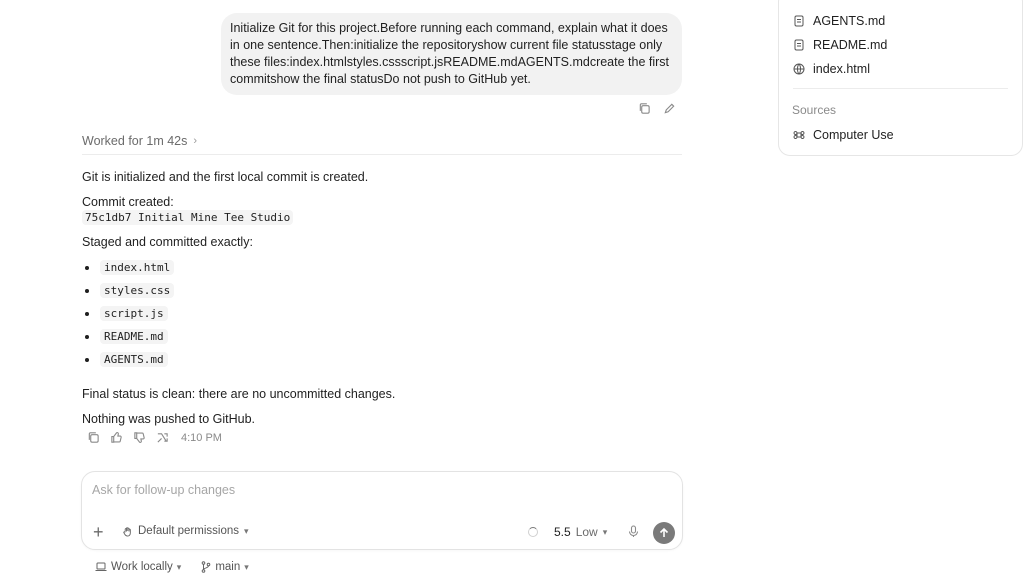 Image resolution: width=1024 pixels, height=578 pixels. What do you see at coordinates (799, 69) in the screenshot?
I see `globe-icon` at bounding box center [799, 69].